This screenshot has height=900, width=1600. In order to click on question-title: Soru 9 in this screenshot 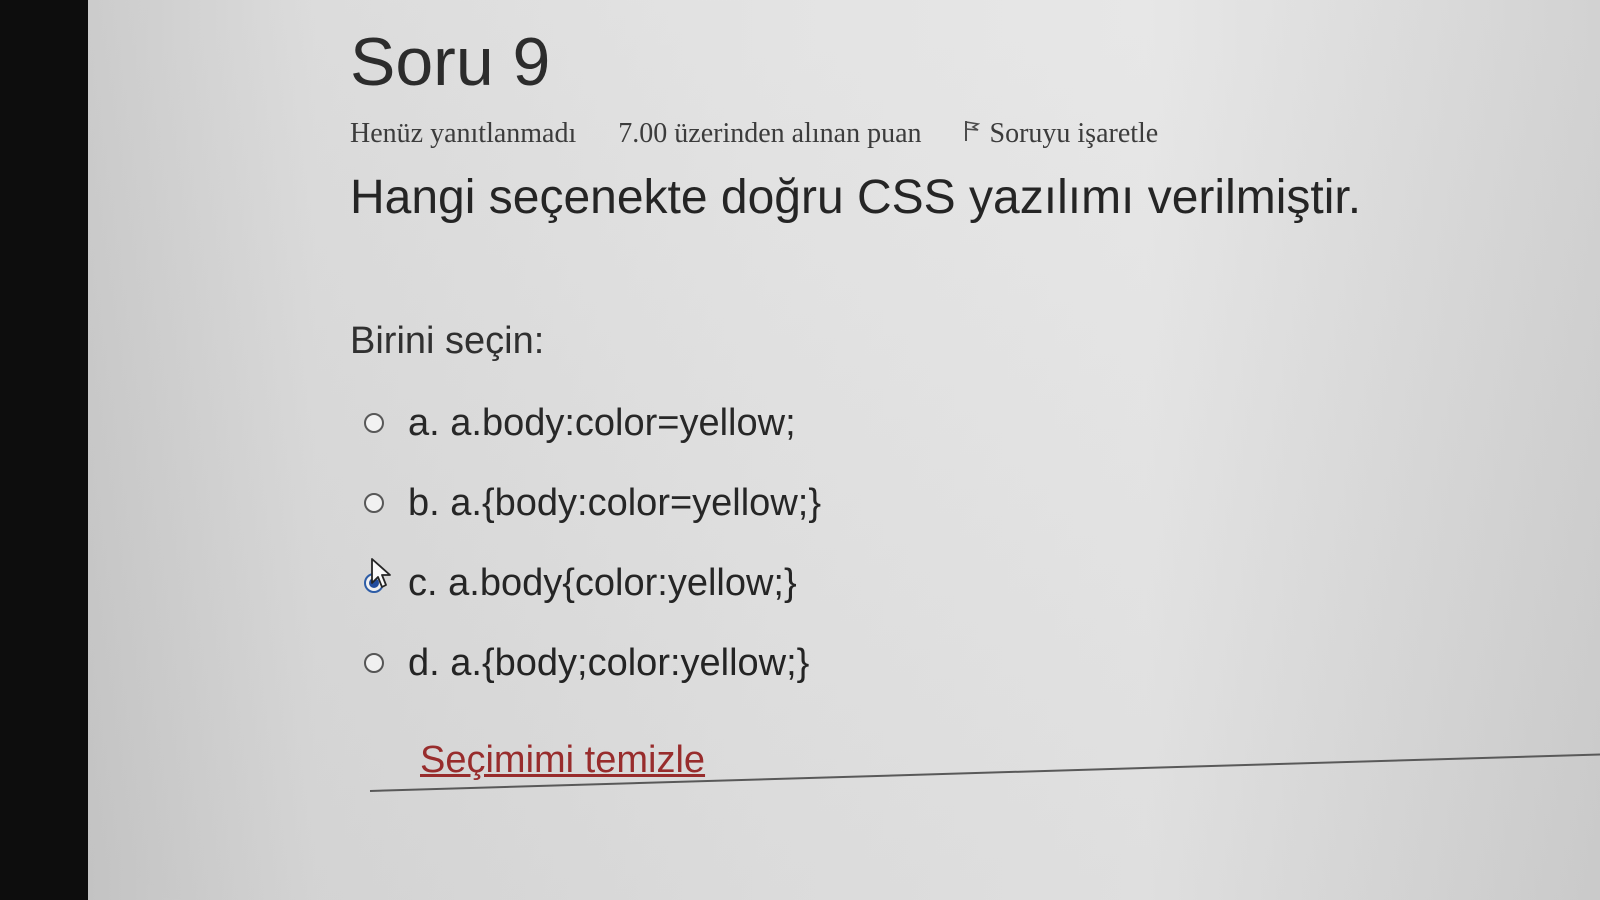, I will do `click(450, 62)`.